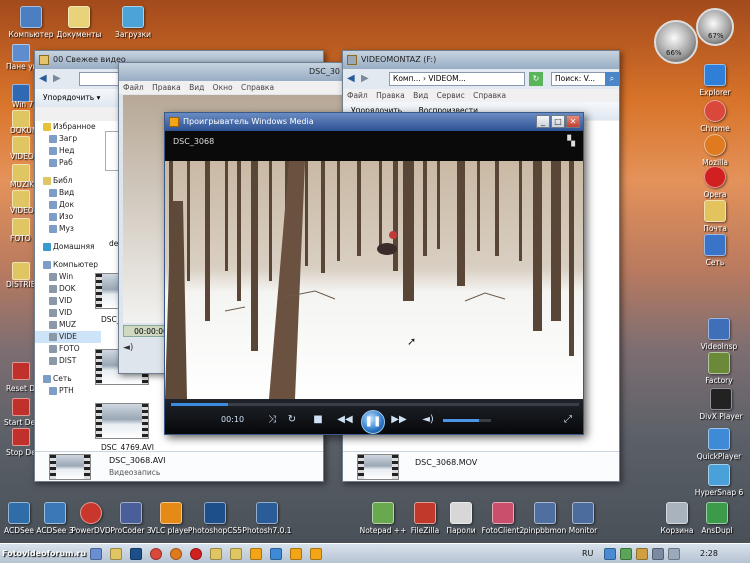  What do you see at coordinates (122, 421) in the screenshot?
I see `video-thumbnail` at bounding box center [122, 421].